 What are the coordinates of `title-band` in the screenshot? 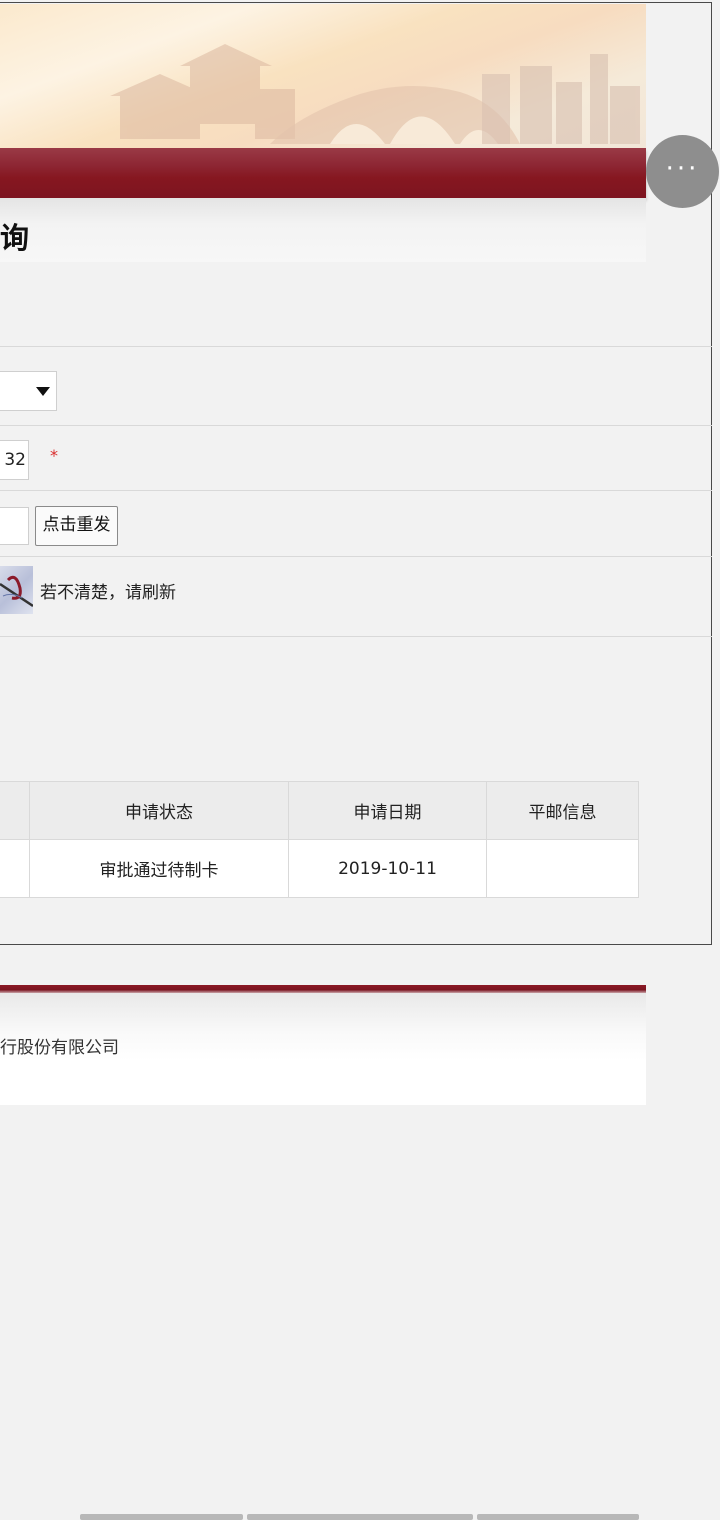 It's located at (323, 230).